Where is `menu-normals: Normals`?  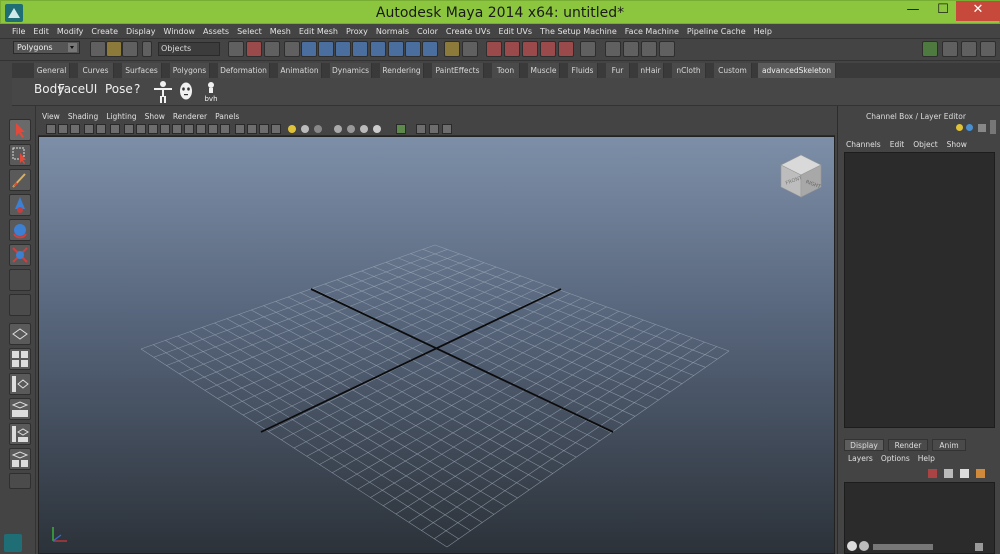 menu-normals: Normals is located at coordinates (392, 31).